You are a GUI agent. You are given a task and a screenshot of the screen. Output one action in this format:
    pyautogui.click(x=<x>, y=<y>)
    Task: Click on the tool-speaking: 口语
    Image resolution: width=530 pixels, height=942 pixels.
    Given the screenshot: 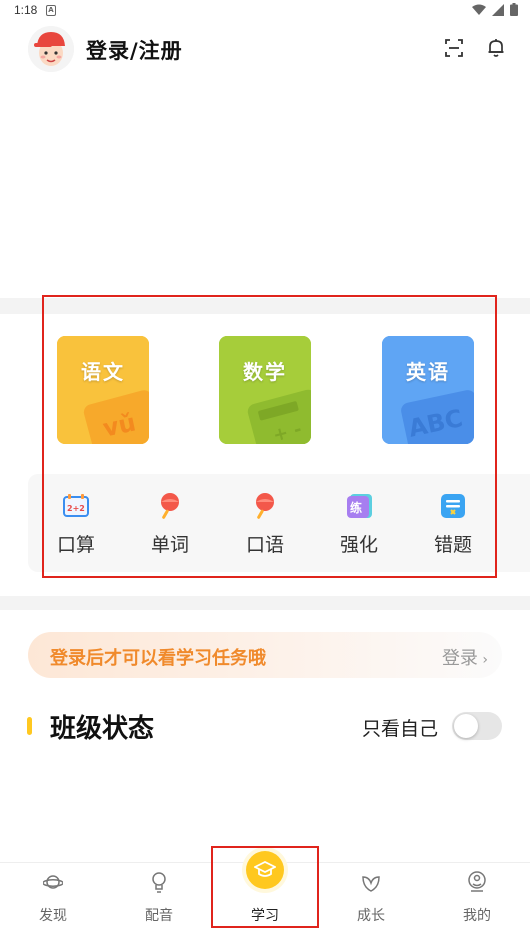 What is the action you would take?
    pyautogui.click(x=265, y=523)
    